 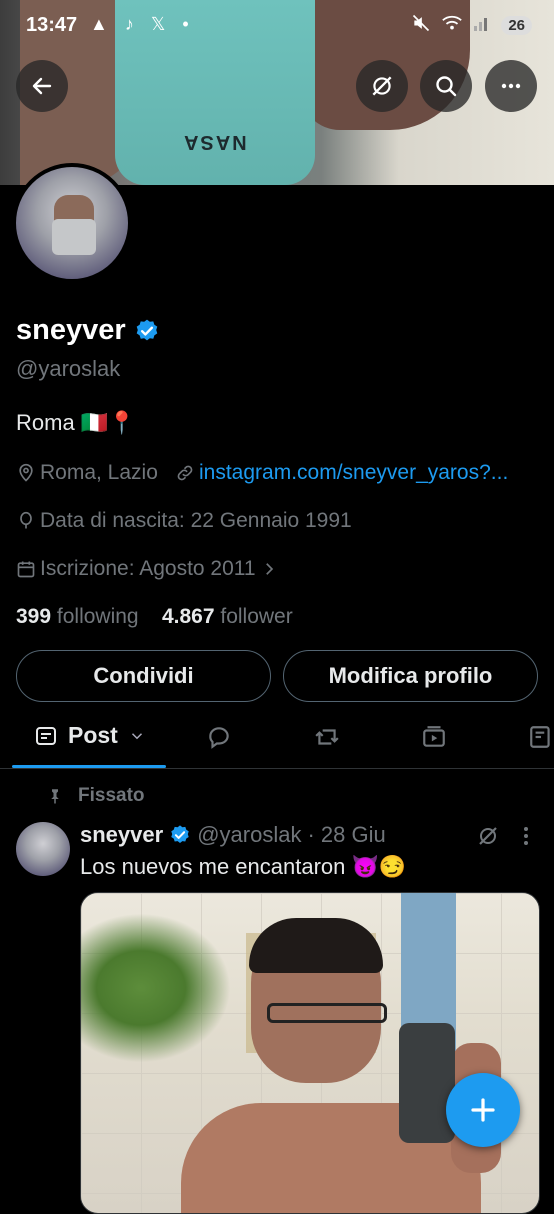 What do you see at coordinates (72, 223) in the screenshot?
I see `profile-avatar` at bounding box center [72, 223].